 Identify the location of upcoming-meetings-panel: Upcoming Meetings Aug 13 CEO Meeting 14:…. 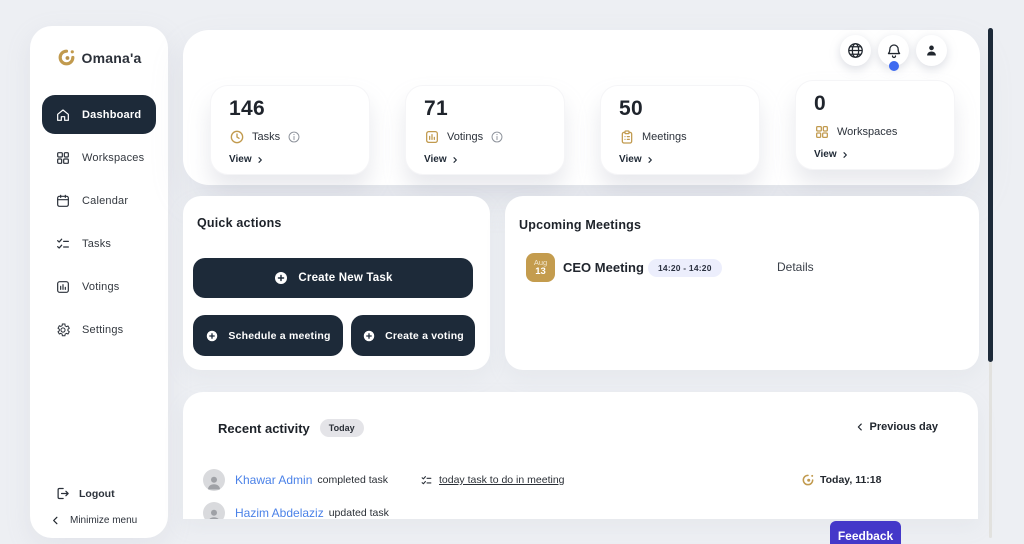
(742, 283).